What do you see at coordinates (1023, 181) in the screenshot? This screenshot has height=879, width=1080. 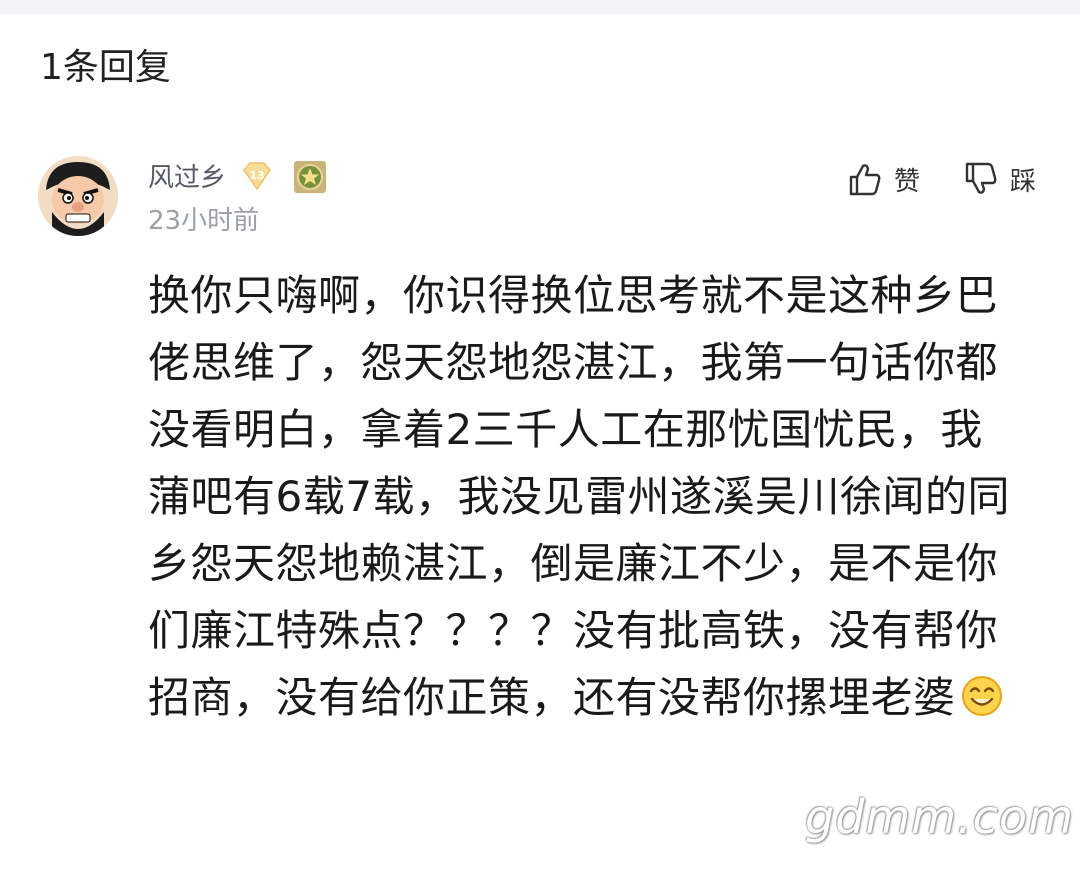 I see `dislike-label: 踩` at bounding box center [1023, 181].